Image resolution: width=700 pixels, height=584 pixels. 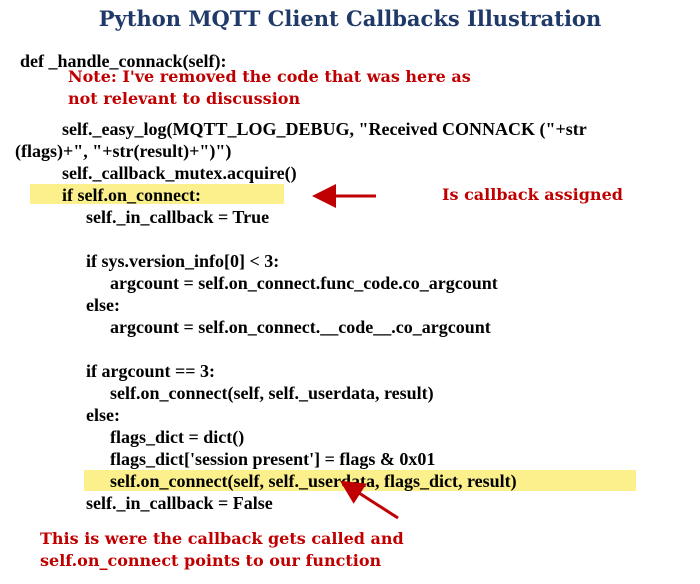 What do you see at coordinates (369, 500) in the screenshot?
I see `arrow-to-on-connect-call` at bounding box center [369, 500].